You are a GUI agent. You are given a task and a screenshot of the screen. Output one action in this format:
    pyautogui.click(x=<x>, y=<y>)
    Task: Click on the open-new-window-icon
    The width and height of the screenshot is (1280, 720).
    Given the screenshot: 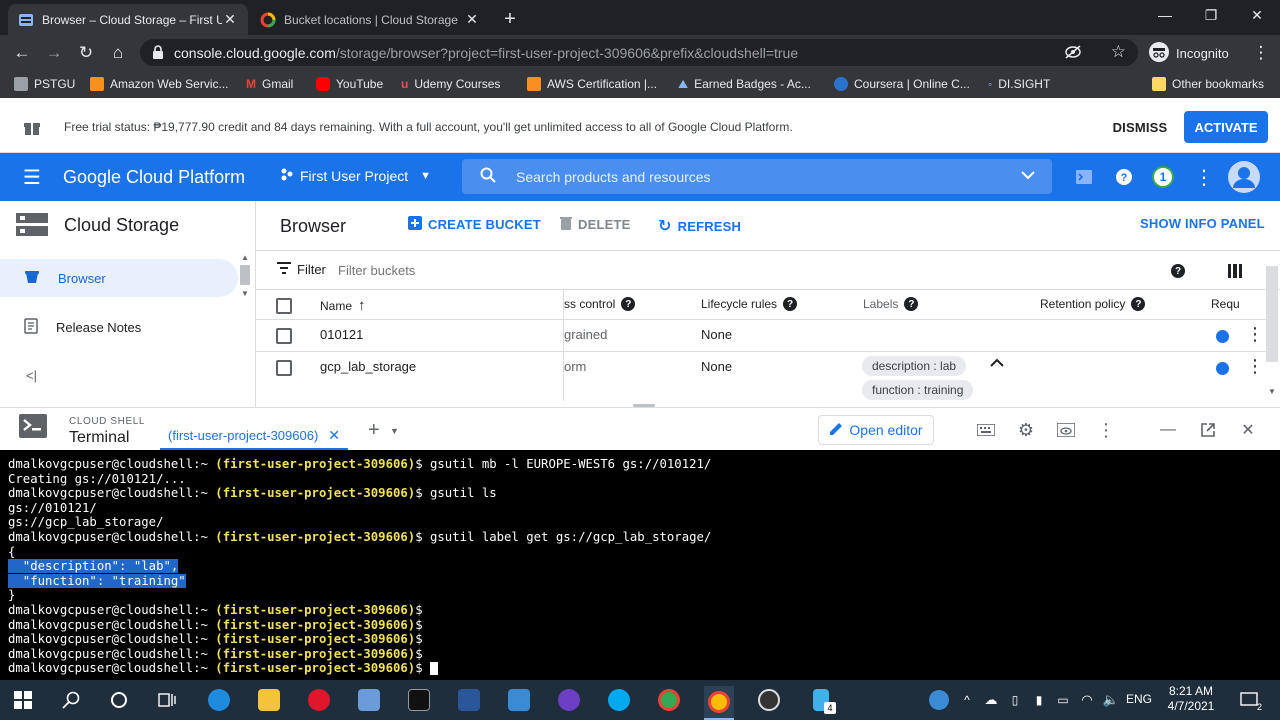 What is the action you would take?
    pyautogui.click(x=1208, y=430)
    